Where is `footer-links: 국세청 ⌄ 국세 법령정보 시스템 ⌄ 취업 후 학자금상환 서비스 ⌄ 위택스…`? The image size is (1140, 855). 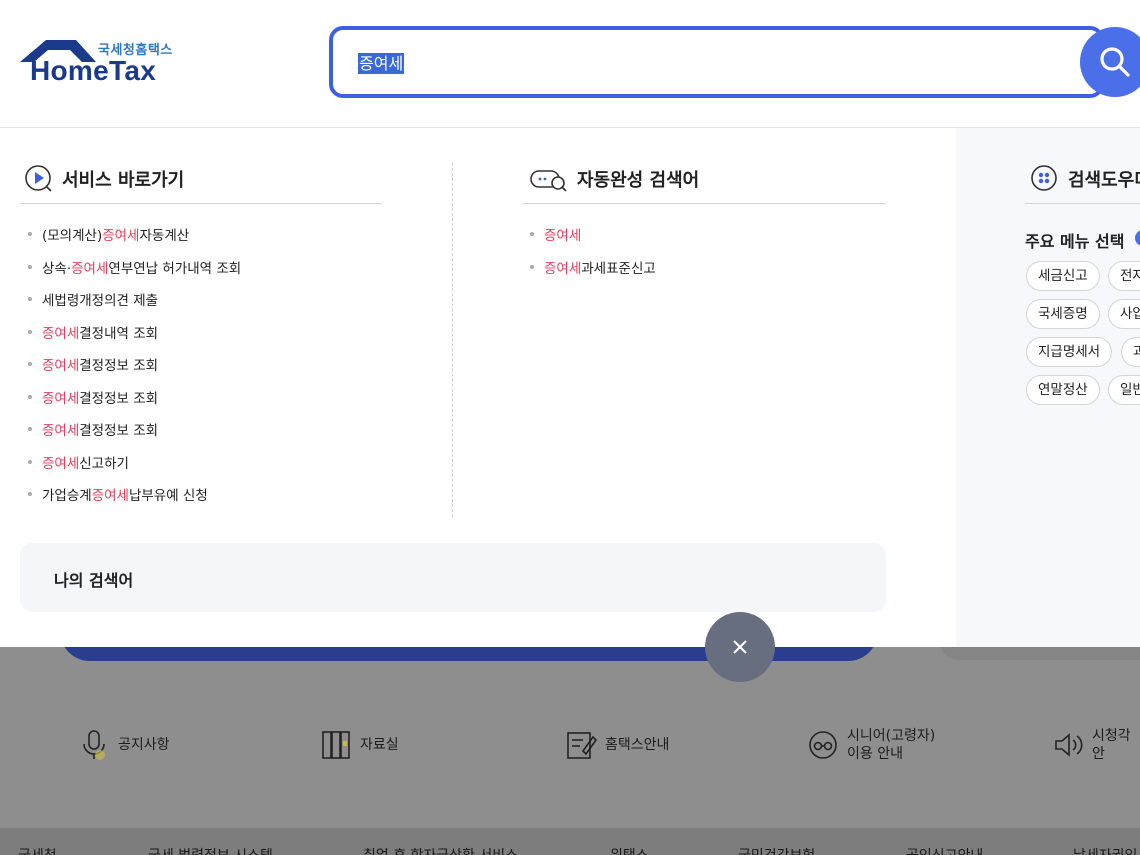
footer-links: 국세청 ⌄ 국세 법령정보 시스템 ⌄ 취업 후 학자금상환 서비스 ⌄ 위택스… is located at coordinates (570, 841).